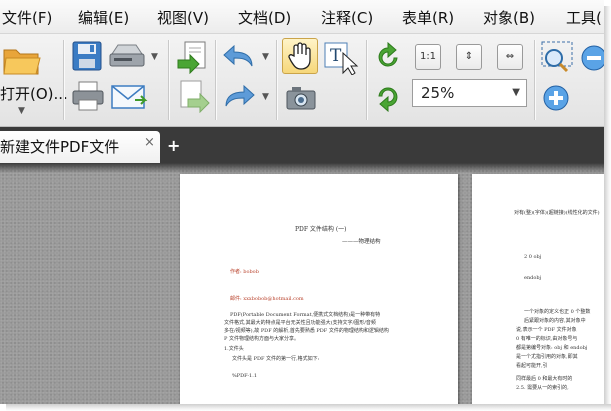  Describe the element at coordinates (555, 321) in the screenshot. I see `page2-line: 后紧跟对象的内容,其对象中` at that location.